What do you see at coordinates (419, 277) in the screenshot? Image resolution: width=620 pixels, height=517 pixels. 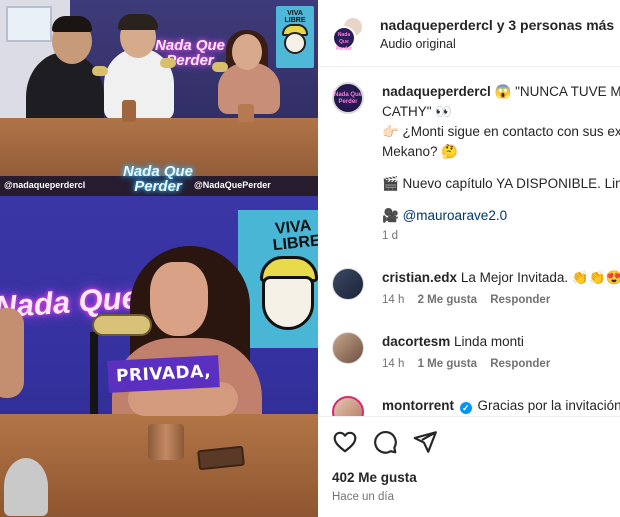 I see `comment-username: cristian.edx` at bounding box center [419, 277].